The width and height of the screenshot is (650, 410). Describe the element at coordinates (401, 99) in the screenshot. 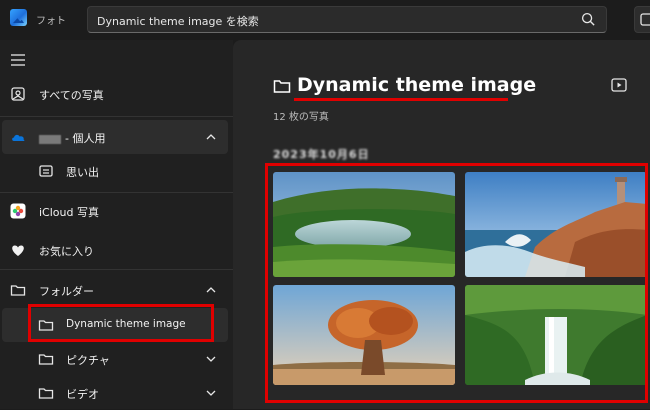

I see `title-highlight-underline` at that location.